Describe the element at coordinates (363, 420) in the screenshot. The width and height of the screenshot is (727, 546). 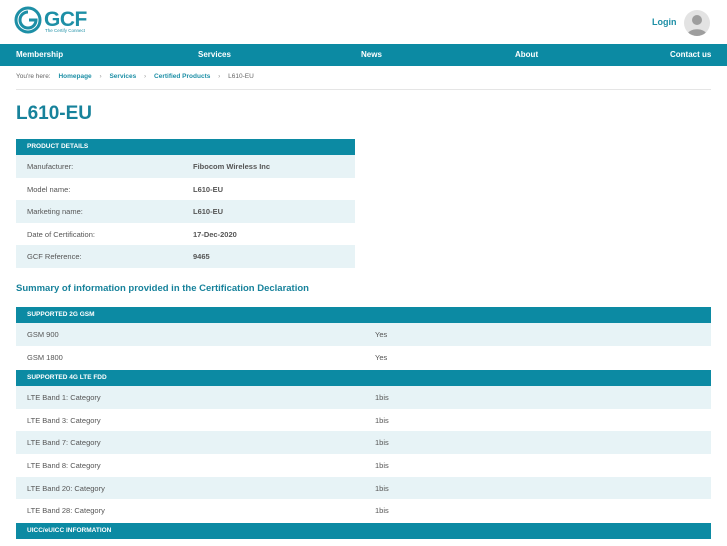
I see `table-row: LTE Band 3: Category 1bis` at that location.